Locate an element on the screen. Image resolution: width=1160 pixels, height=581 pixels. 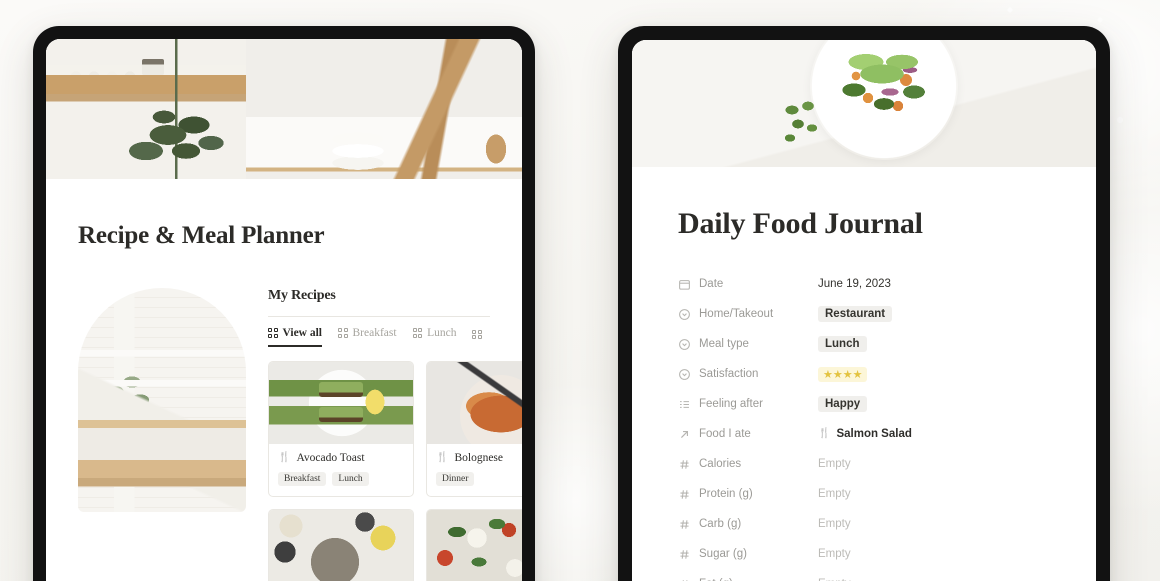
property-value: Happy is located at coordinates (843, 404).